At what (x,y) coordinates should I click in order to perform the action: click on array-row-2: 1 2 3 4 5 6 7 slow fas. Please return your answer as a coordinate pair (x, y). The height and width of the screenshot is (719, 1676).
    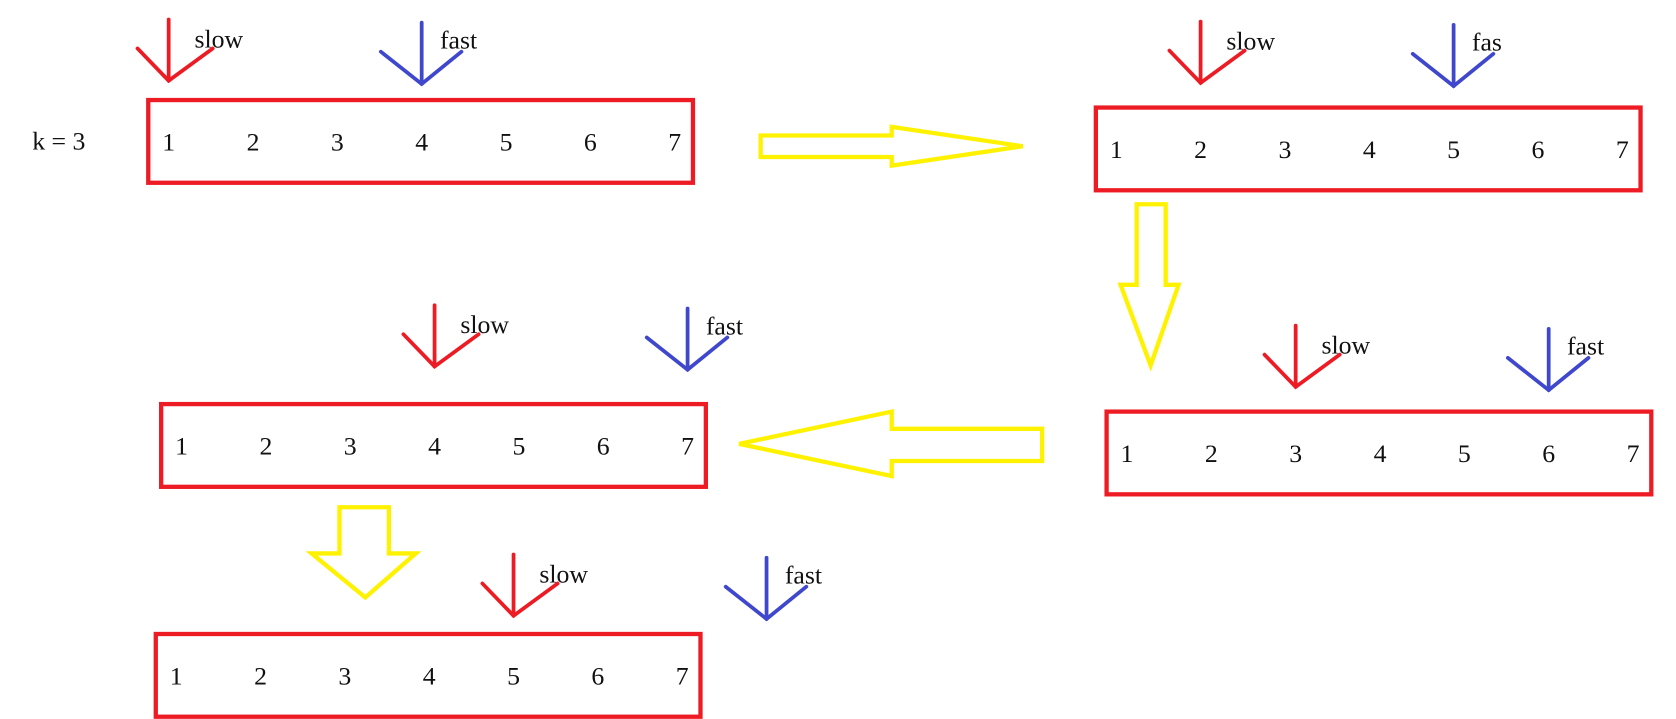
    Looking at the image, I should click on (1368, 106).